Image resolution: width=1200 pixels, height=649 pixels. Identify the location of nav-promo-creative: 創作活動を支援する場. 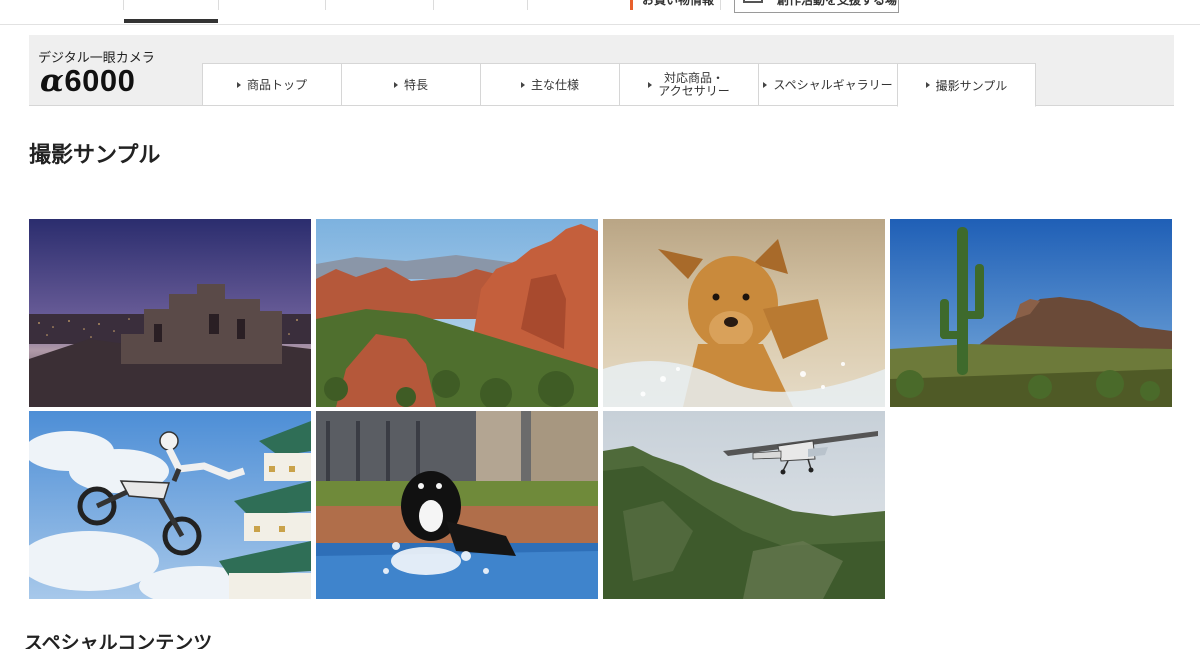
(816, 6).